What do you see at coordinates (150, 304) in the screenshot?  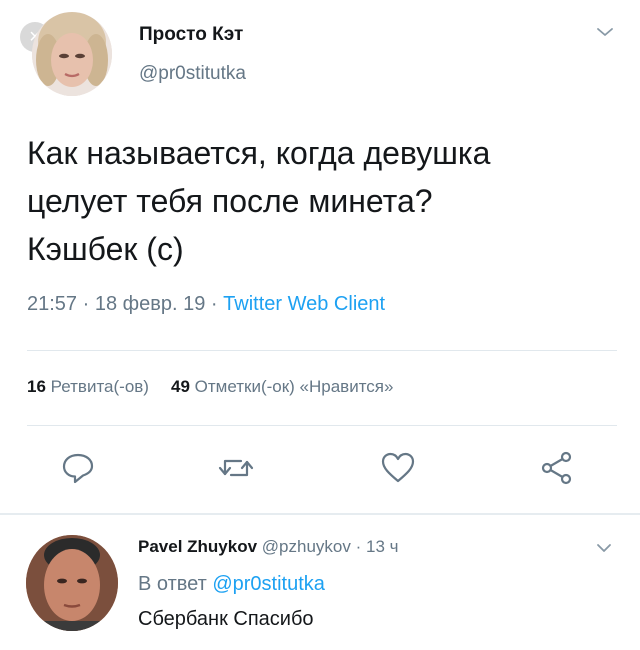 I see `tweet-date: 18 февр. 19` at bounding box center [150, 304].